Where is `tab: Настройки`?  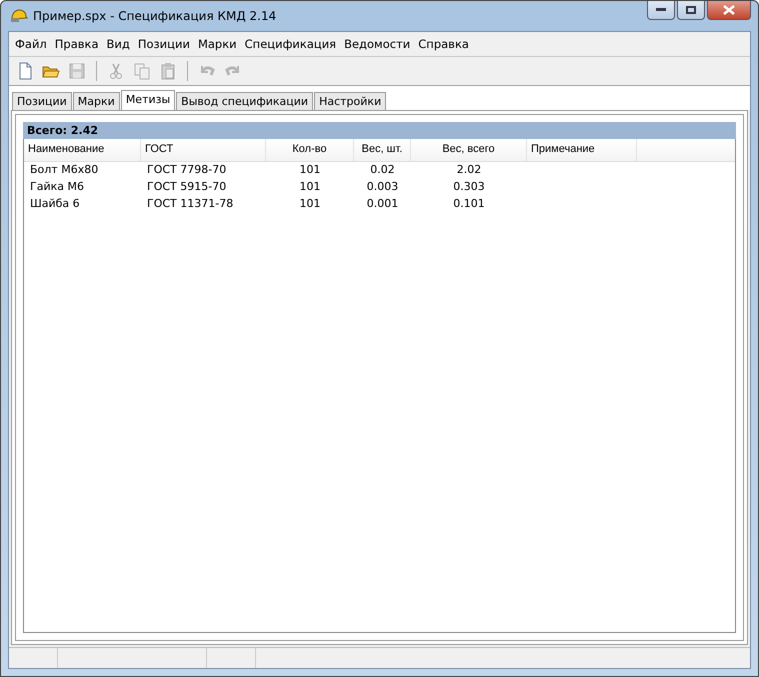
tab: Настройки is located at coordinates (350, 101).